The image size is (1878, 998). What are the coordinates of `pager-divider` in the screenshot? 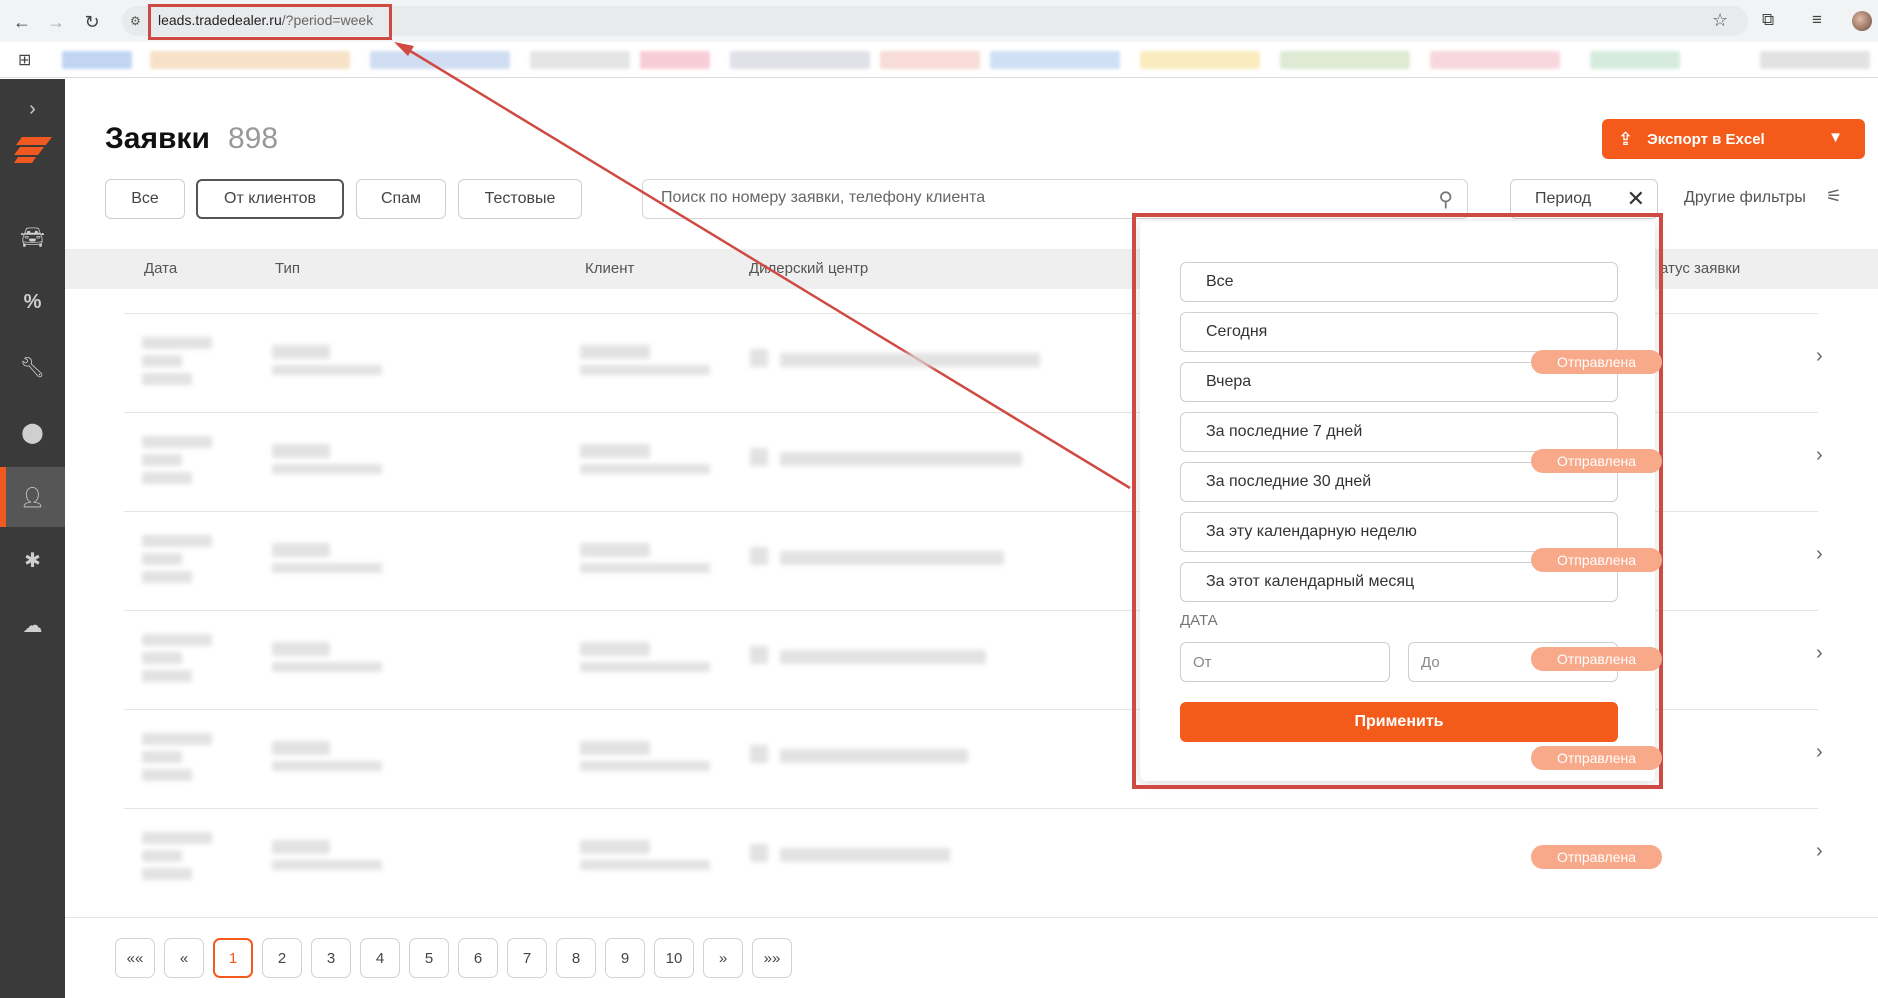 It's located at (971, 917).